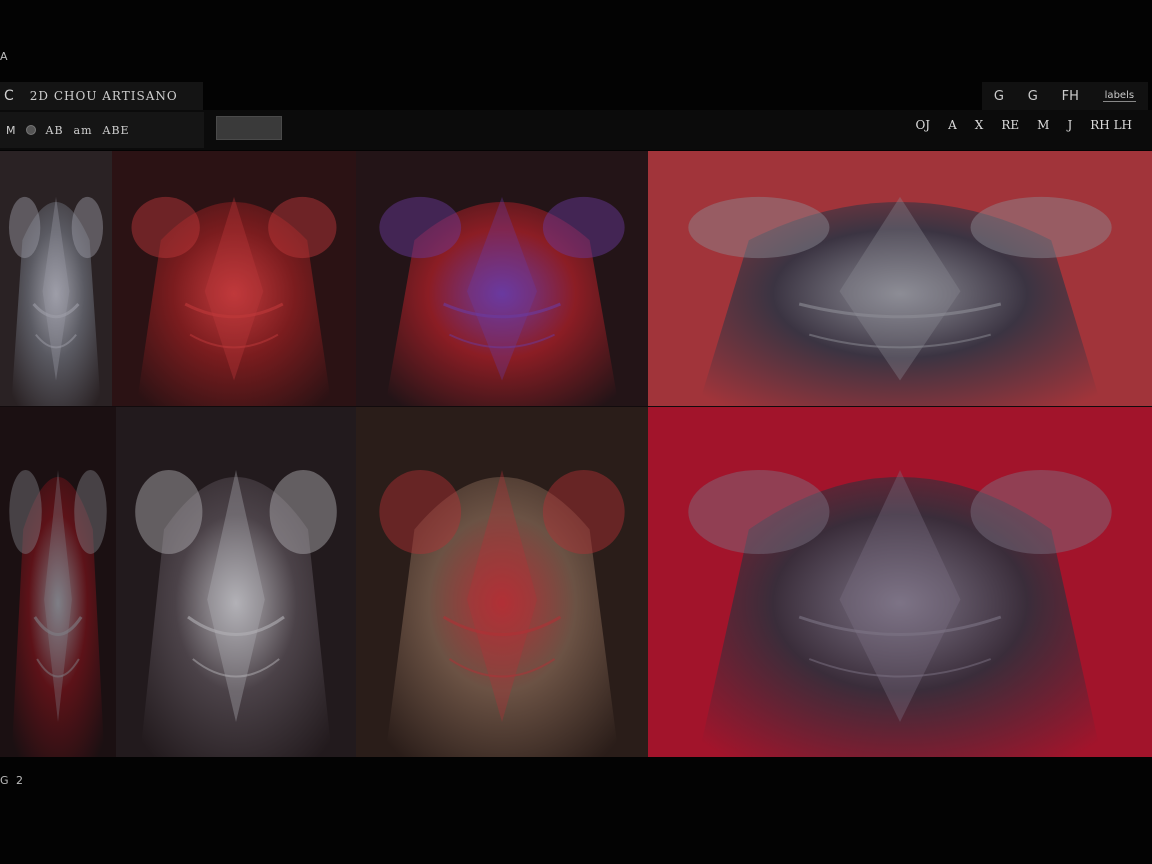 The image size is (1152, 864). Describe the element at coordinates (249, 128) in the screenshot. I see `search-input` at that location.